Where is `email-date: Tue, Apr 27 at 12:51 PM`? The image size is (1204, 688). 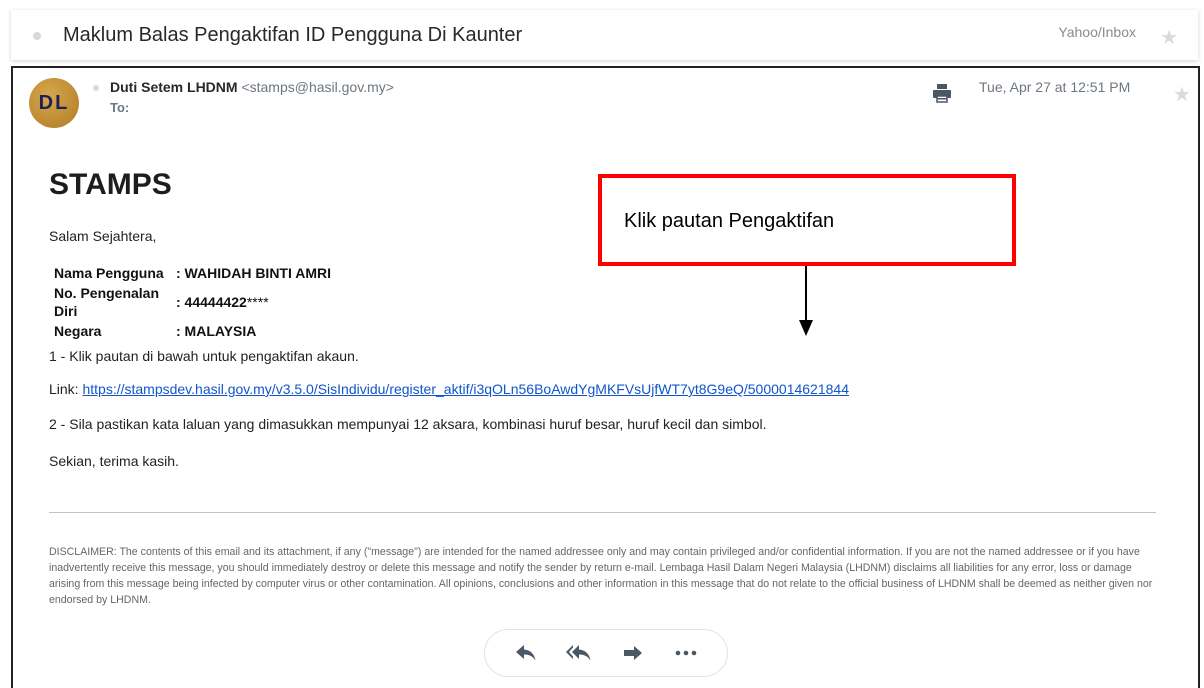 email-date: Tue, Apr 27 at 12:51 PM is located at coordinates (1055, 87).